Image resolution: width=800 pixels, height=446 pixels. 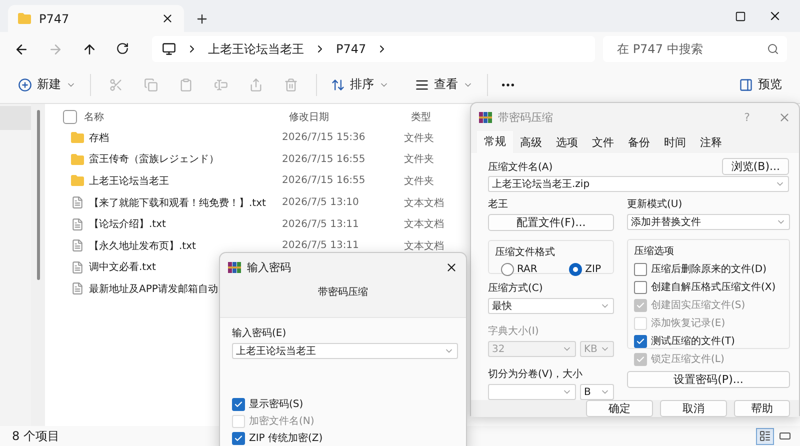 I want to click on checkbox-label: 压缩后删除原来的文件(D), so click(x=709, y=269).